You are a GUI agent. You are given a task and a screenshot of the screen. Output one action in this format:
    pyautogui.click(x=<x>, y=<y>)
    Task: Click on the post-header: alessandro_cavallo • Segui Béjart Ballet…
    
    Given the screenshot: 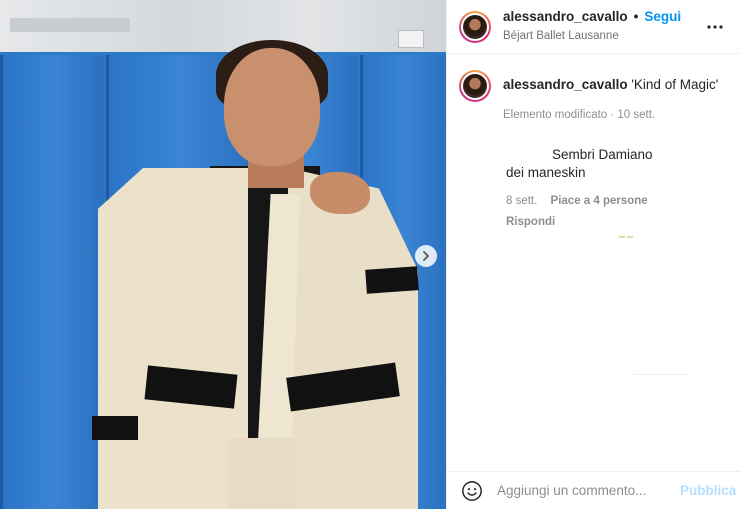 What is the action you would take?
    pyautogui.click(x=593, y=27)
    